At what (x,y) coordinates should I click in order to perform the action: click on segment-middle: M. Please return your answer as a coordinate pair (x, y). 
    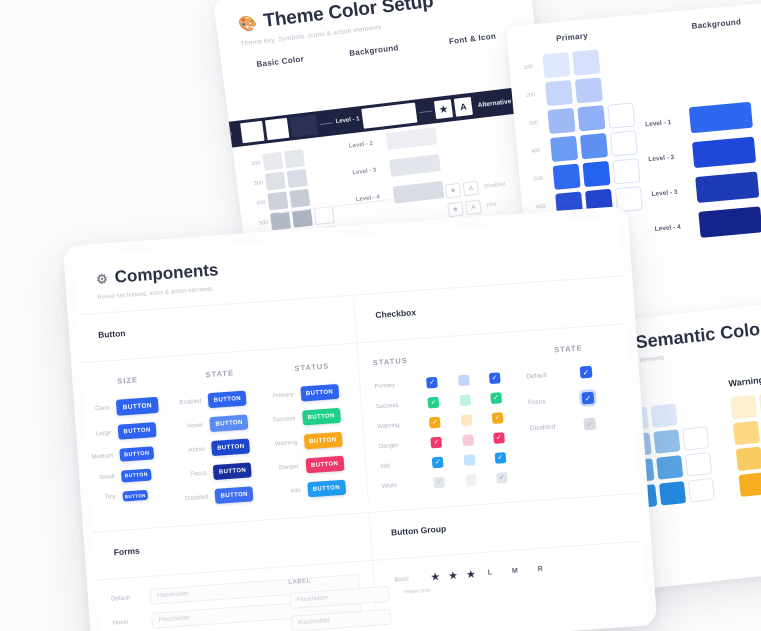
    Looking at the image, I should click on (515, 571).